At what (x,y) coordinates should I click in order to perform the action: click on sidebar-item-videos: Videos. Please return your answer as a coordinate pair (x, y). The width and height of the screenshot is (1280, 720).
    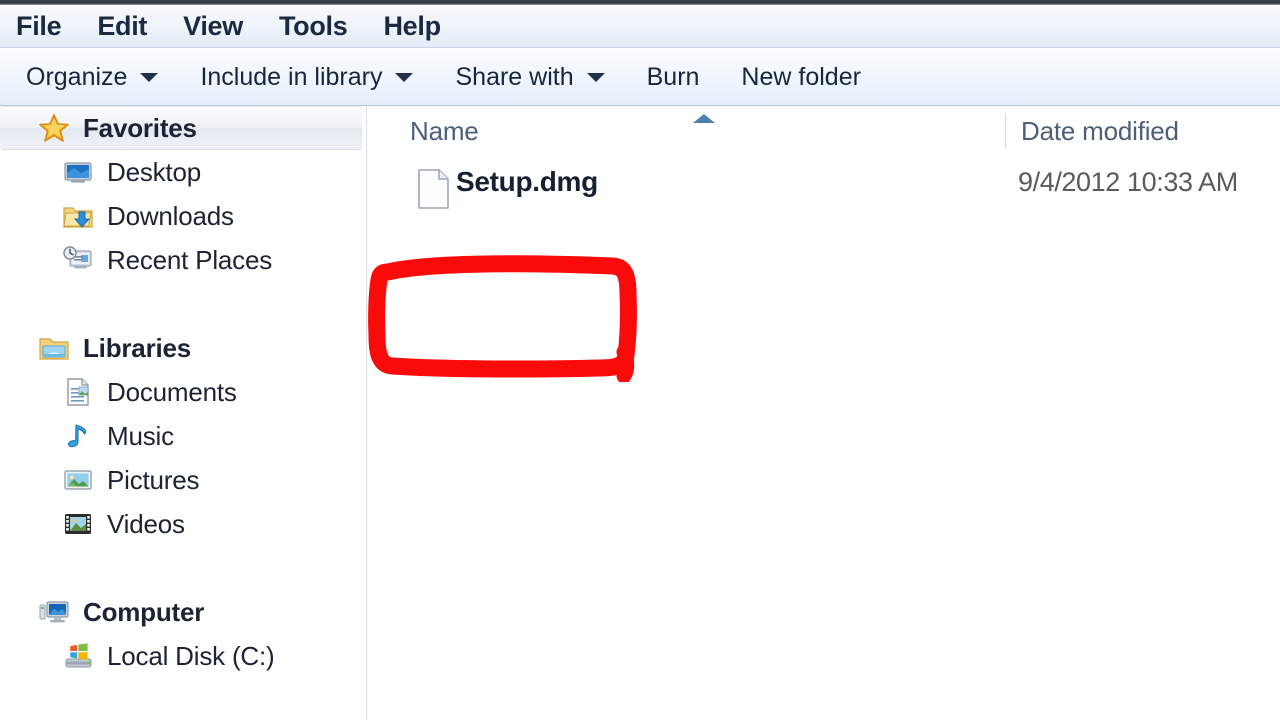
    Looking at the image, I should click on (183, 524).